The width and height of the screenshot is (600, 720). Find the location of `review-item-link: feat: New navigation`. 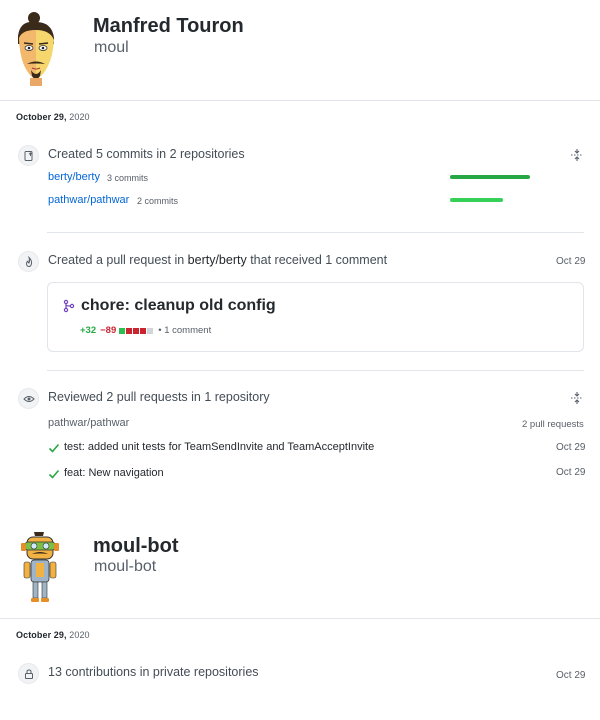

review-item-link: feat: New navigation is located at coordinates (114, 473).